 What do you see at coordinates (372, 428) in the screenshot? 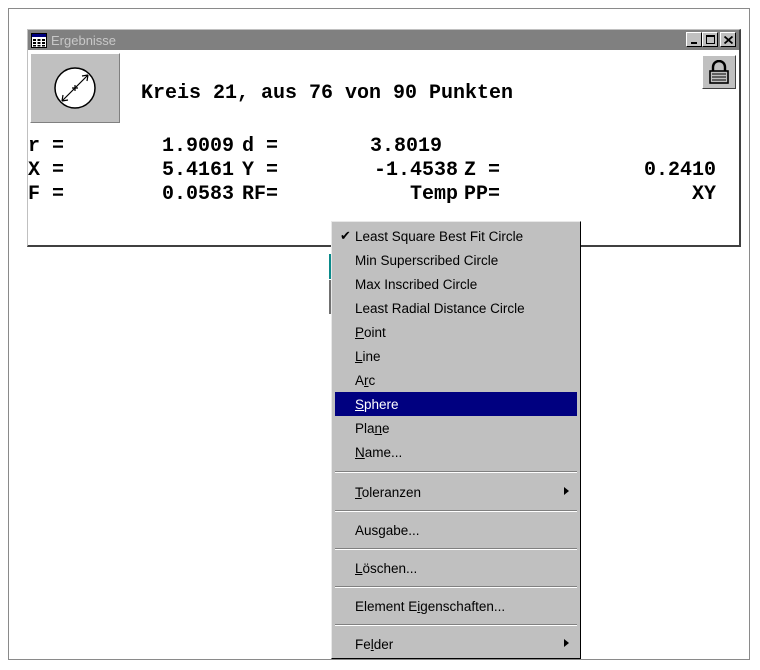
I see `menu-item-label: Plane` at bounding box center [372, 428].